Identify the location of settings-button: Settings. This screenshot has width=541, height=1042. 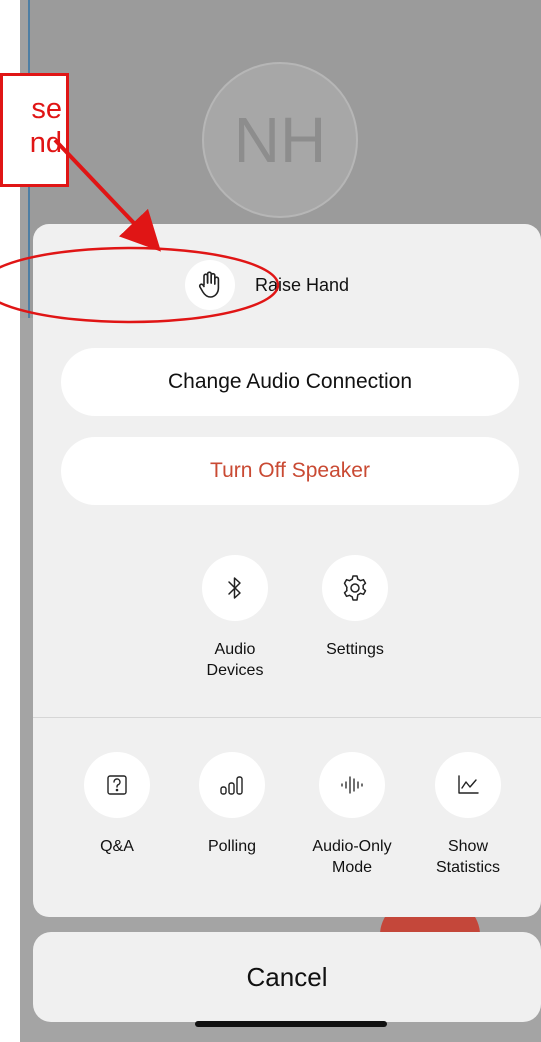
(355, 607).